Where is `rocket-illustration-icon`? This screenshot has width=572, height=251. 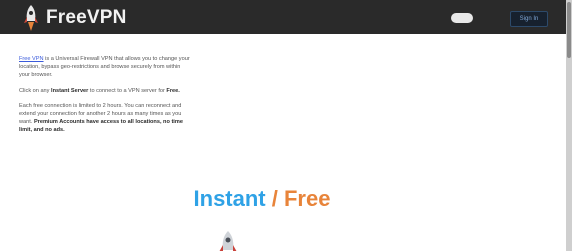 rocket-illustration-icon is located at coordinates (228, 241).